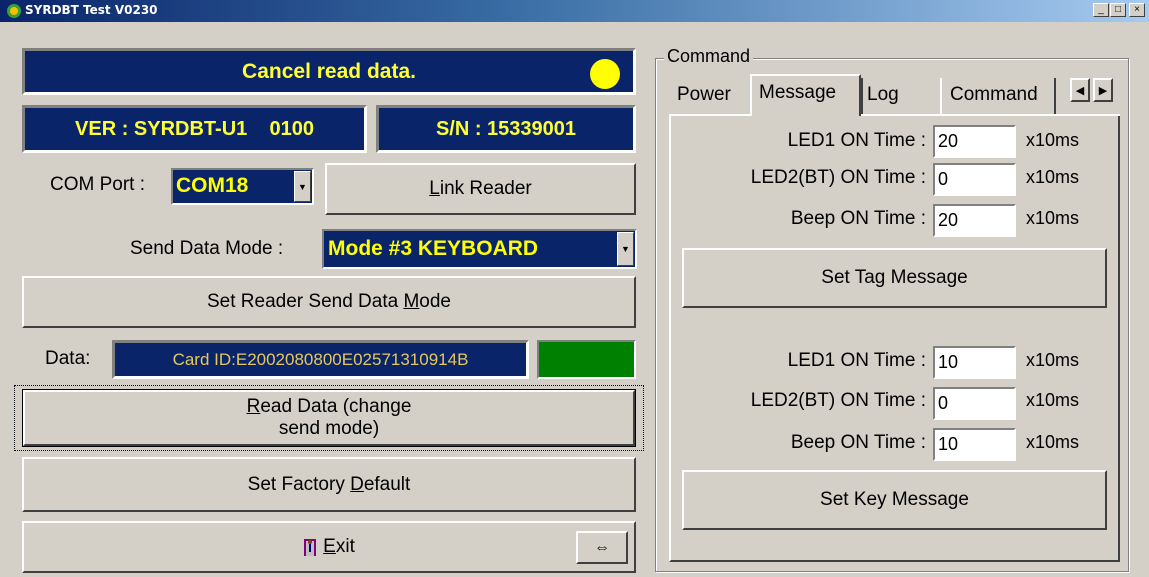 Image resolution: width=1149 pixels, height=577 pixels. I want to click on link-reader-mnemonic: L, so click(434, 188).